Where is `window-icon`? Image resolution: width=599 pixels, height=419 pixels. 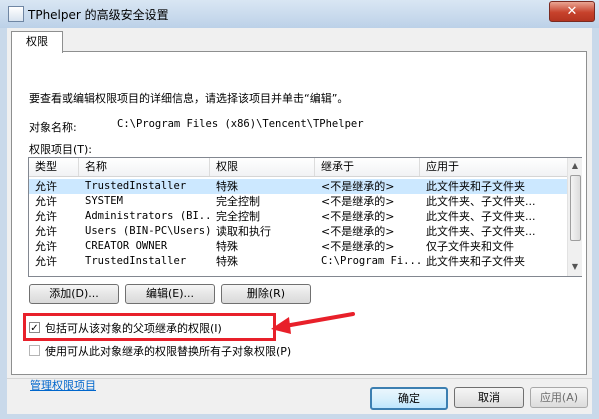
window-icon is located at coordinates (16, 14).